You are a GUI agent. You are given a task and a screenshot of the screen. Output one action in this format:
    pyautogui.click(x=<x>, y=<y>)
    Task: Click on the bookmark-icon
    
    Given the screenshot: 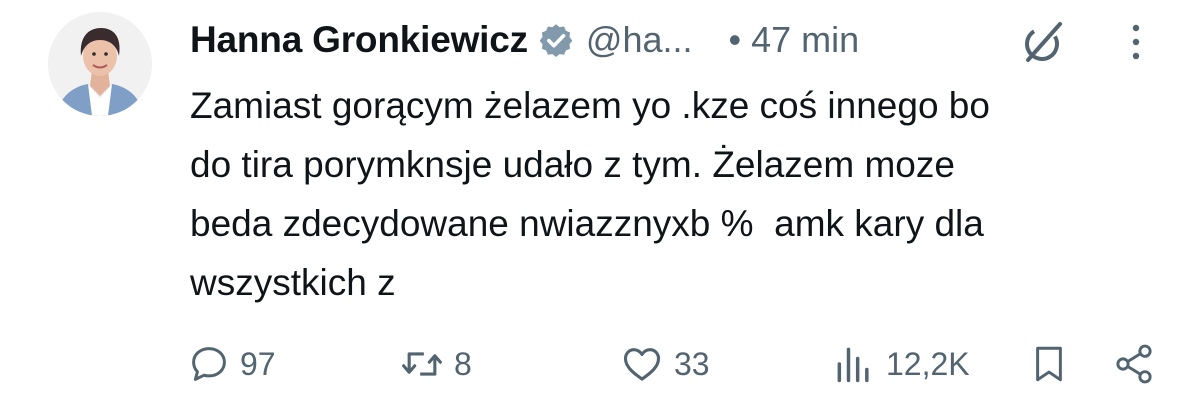 What is the action you would take?
    pyautogui.click(x=1049, y=364)
    